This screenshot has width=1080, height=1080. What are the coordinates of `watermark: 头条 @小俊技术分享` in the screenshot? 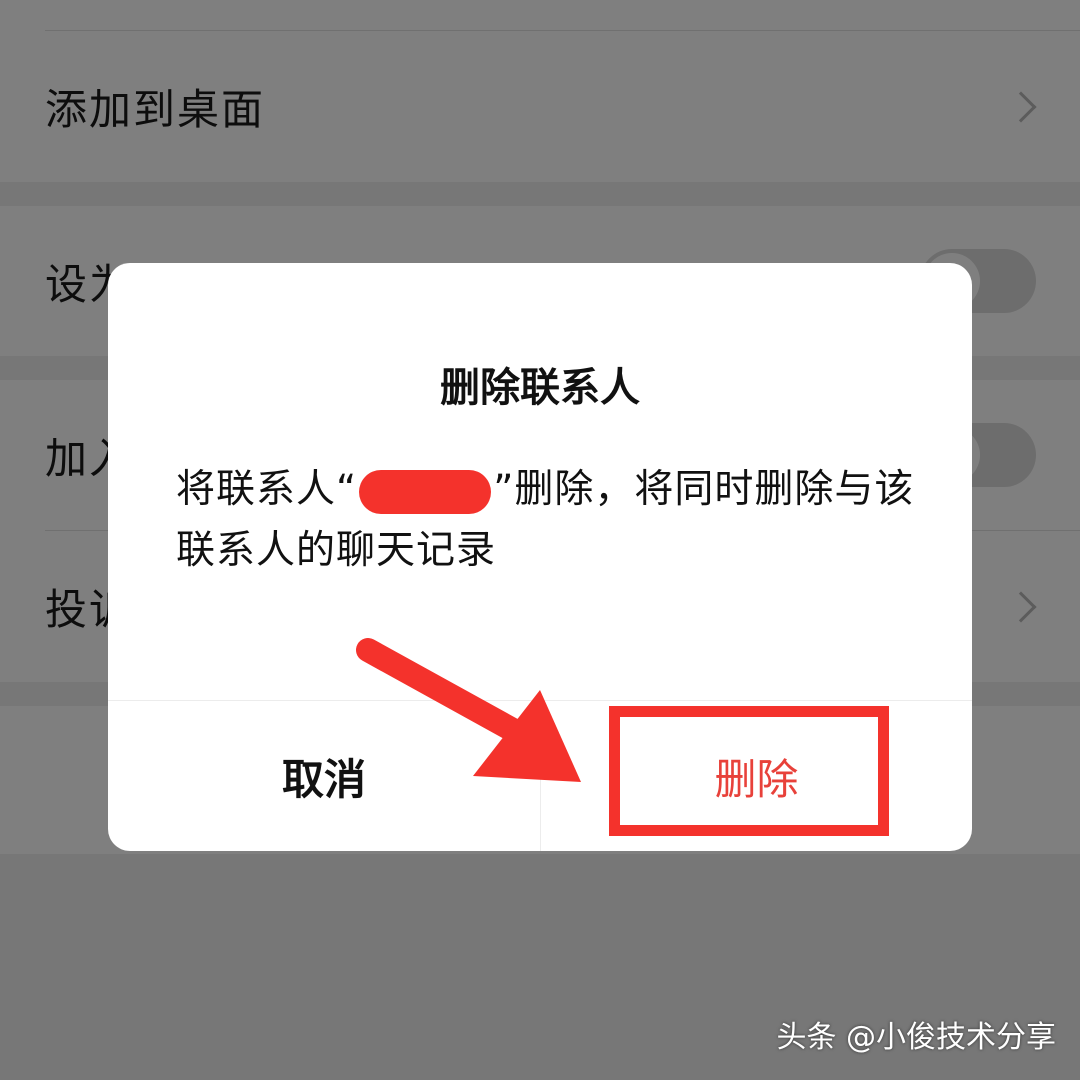 It's located at (916, 1037).